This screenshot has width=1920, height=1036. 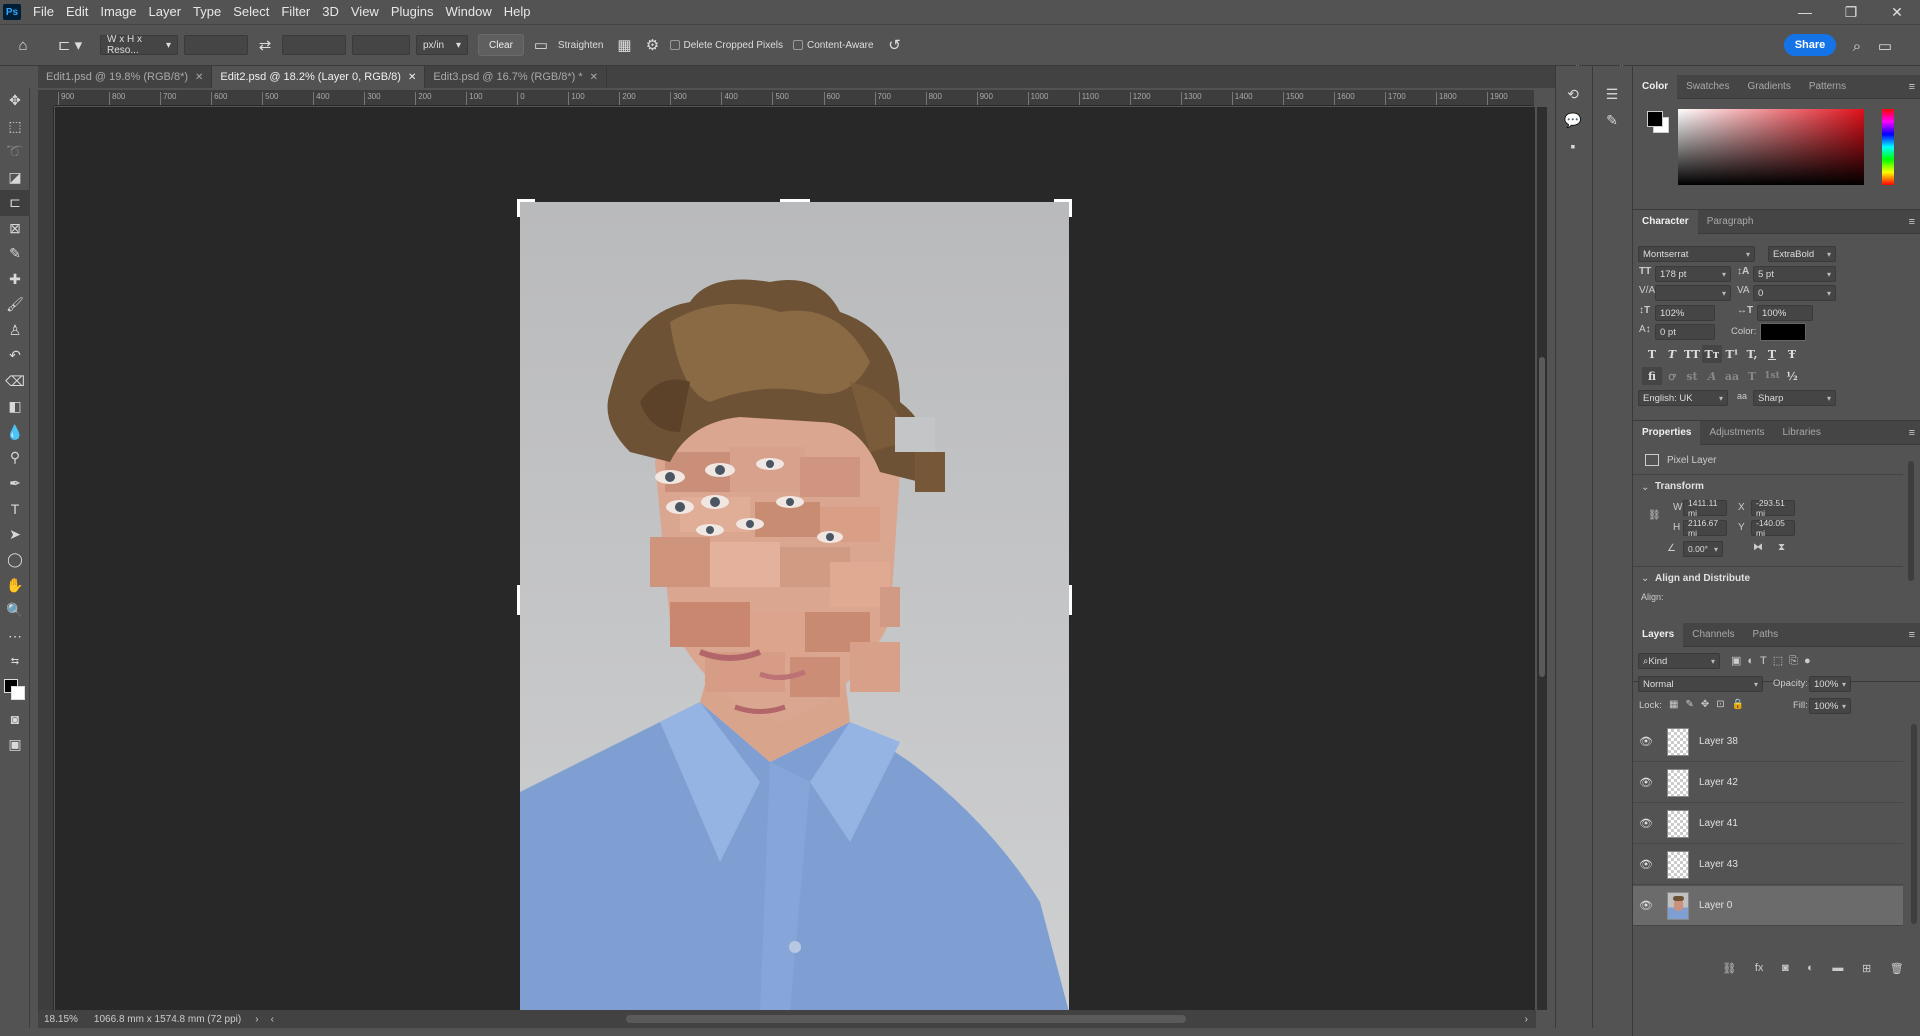 What do you see at coordinates (625, 45) in the screenshot?
I see `overlay-grid-icon: ▦` at bounding box center [625, 45].